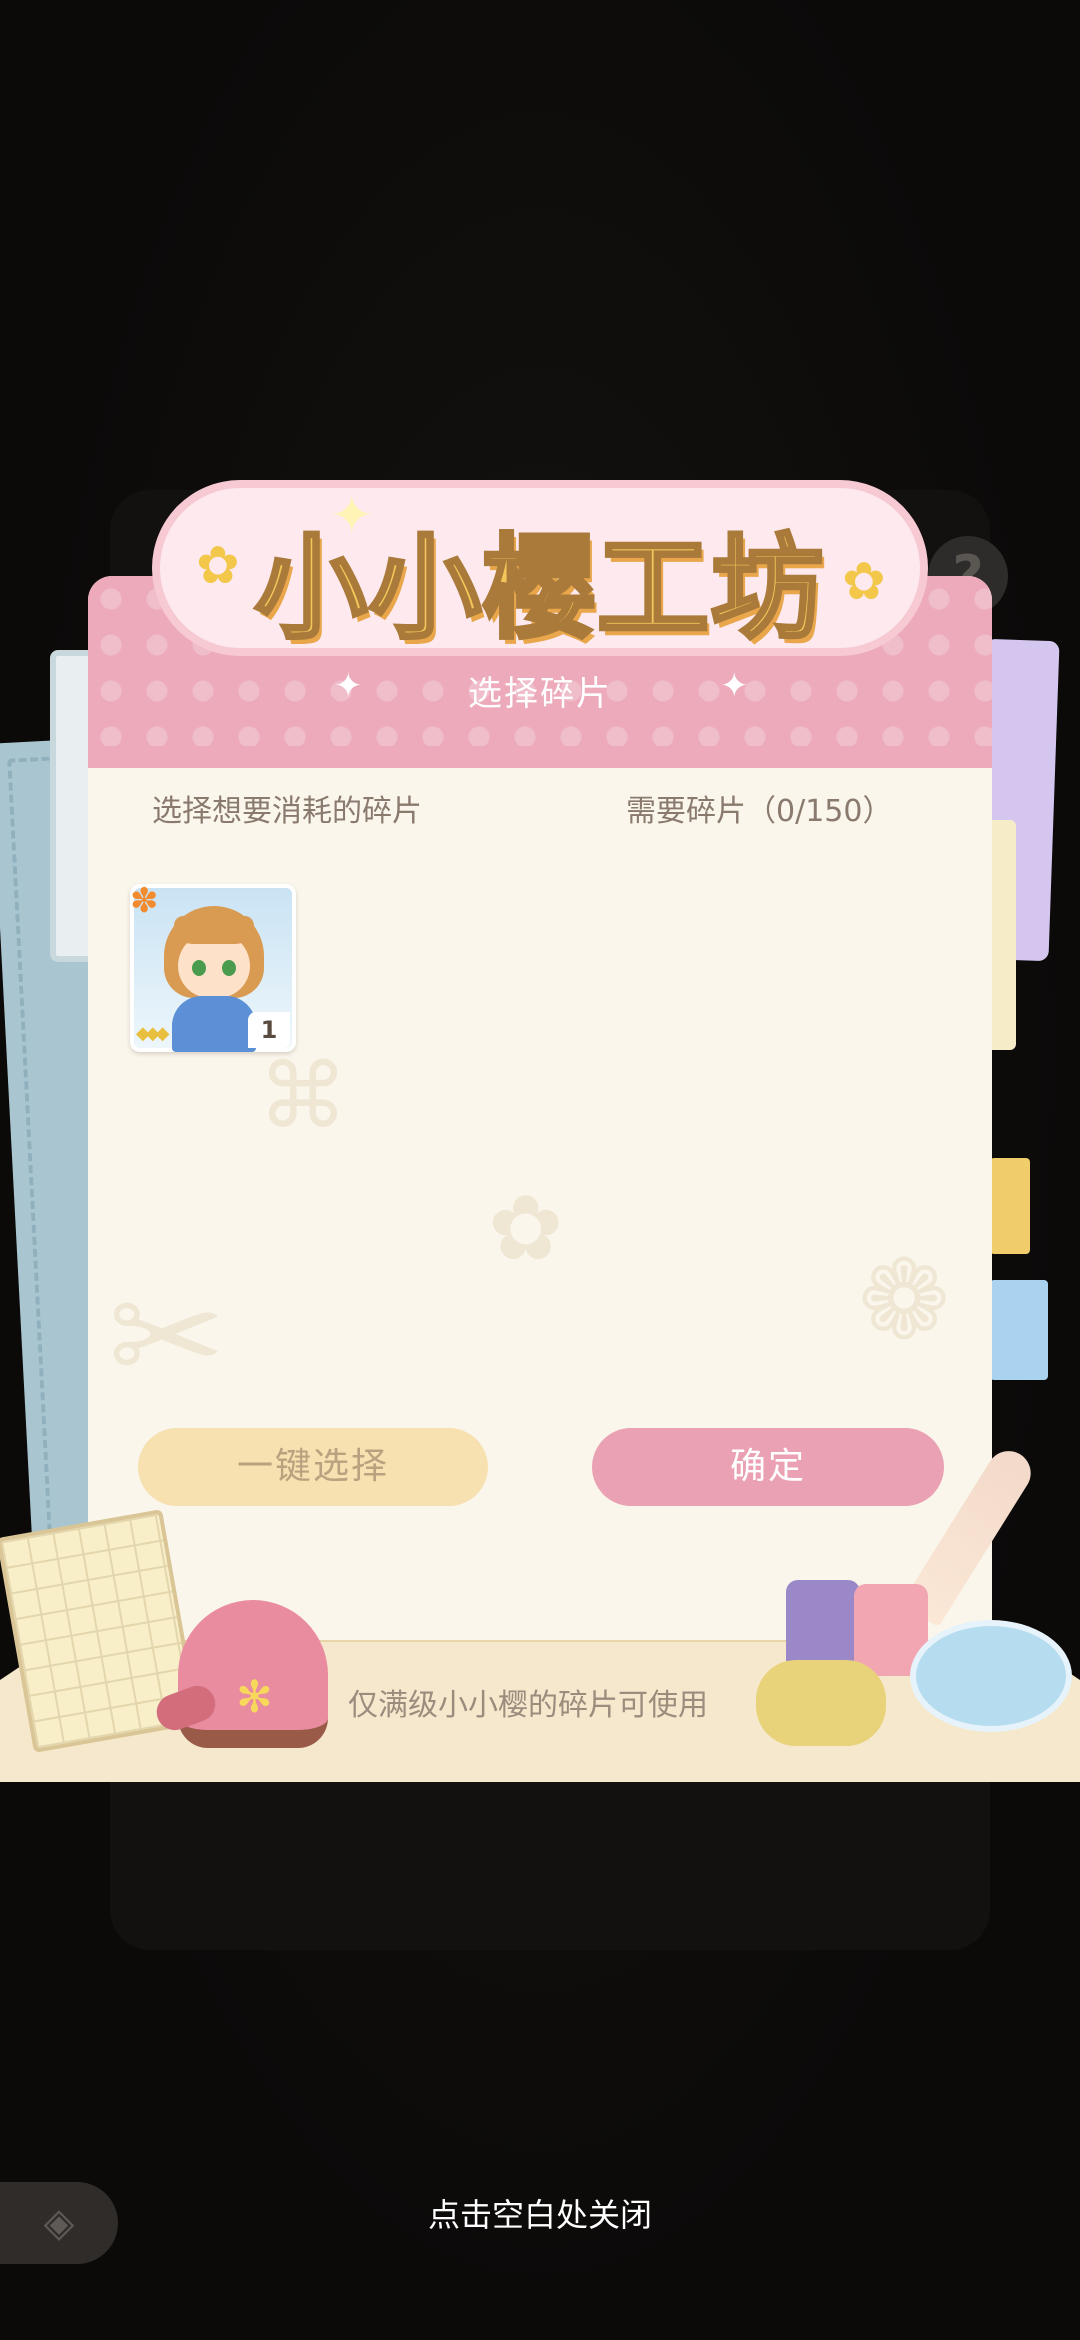  I want to click on side-tag-blue, so click(1019, 1330).